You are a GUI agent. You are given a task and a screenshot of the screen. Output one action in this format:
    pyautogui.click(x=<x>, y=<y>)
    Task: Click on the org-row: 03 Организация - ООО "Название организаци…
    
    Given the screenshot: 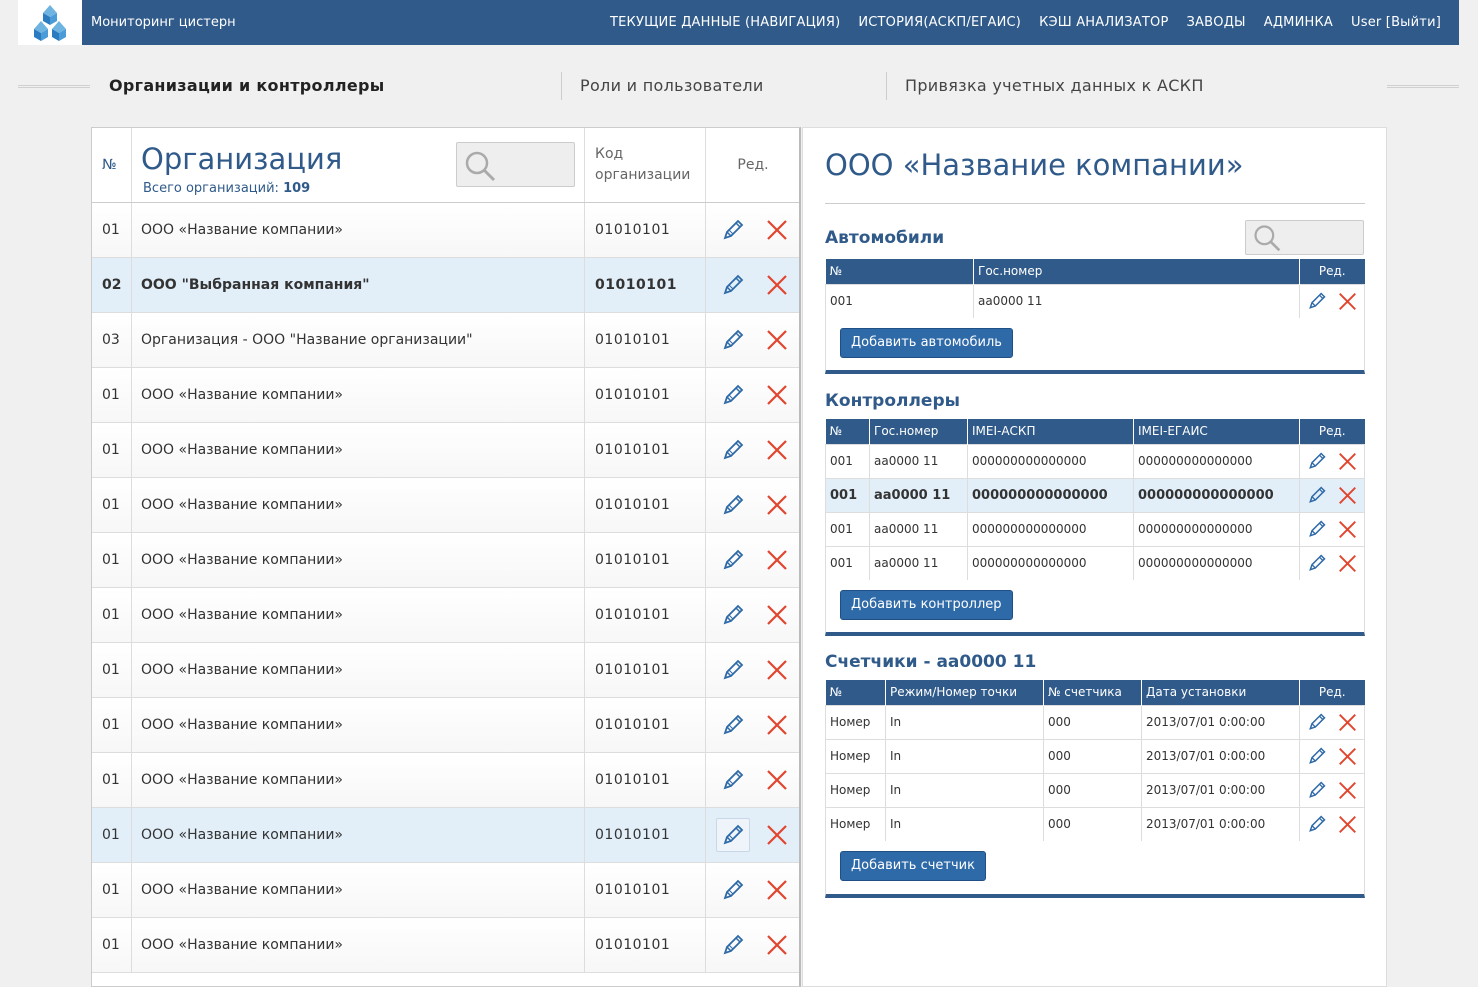 What is the action you would take?
    pyautogui.click(x=445, y=340)
    